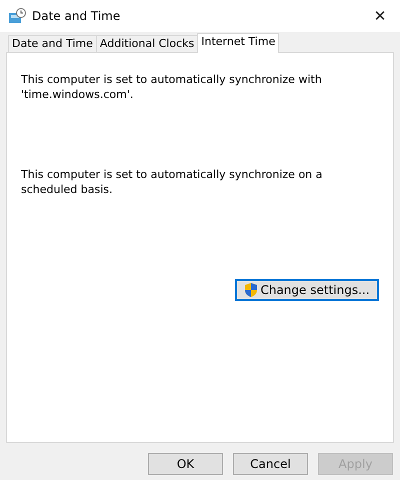 The image size is (400, 480). I want to click on tab: Internet Time, so click(238, 43).